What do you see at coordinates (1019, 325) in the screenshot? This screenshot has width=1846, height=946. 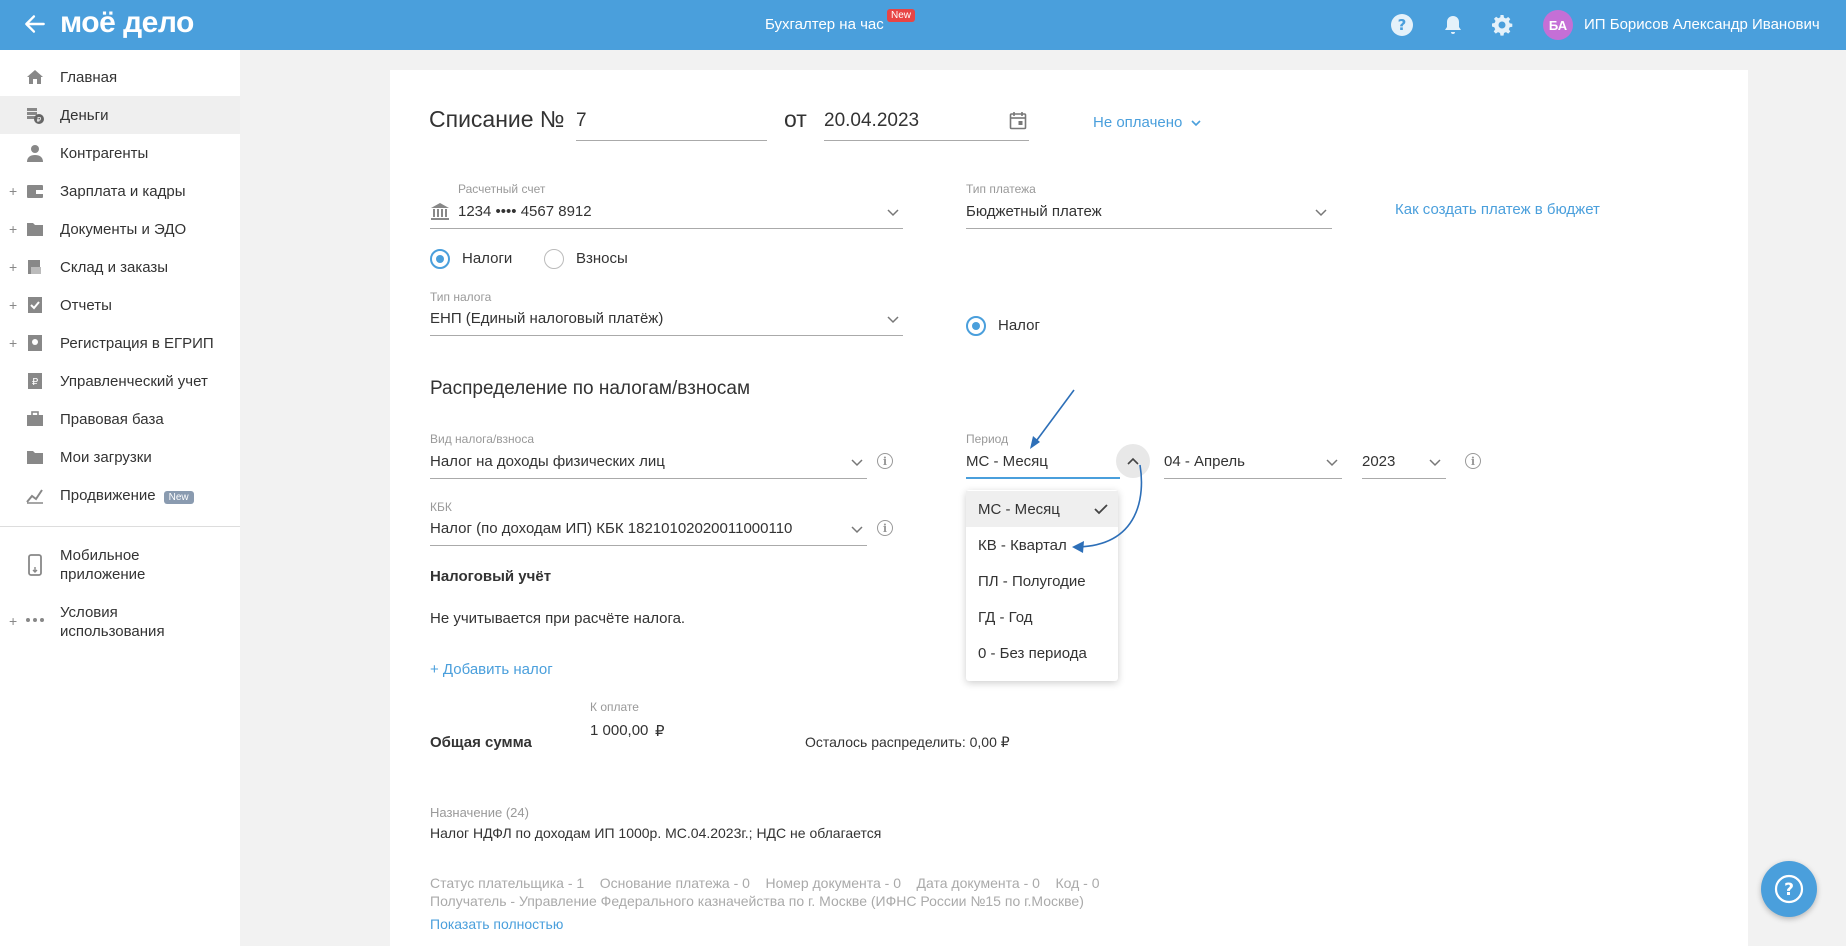 I see `radio-tax-label: Налог` at bounding box center [1019, 325].